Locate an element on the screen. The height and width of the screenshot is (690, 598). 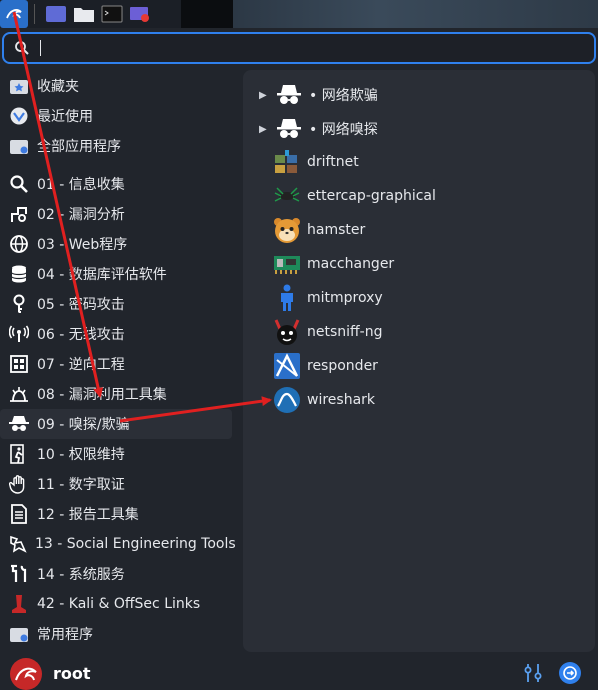
panel-item-label: mitmproxy is located at coordinates (345, 298).